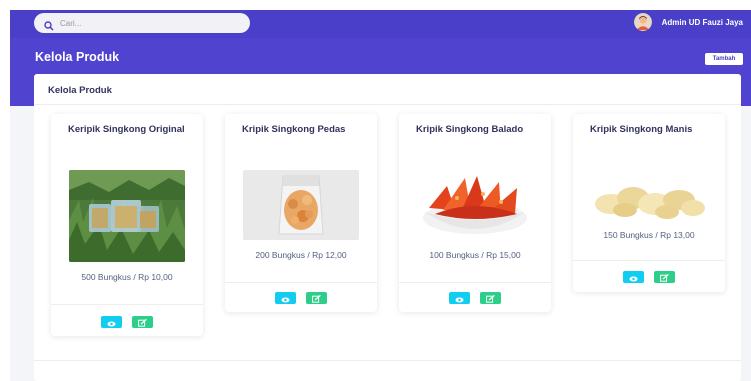 The height and width of the screenshot is (381, 751). Describe the element at coordinates (301, 255) in the screenshot. I see `product-quantity-price: 200 Bungkus / Rp 12,00` at that location.